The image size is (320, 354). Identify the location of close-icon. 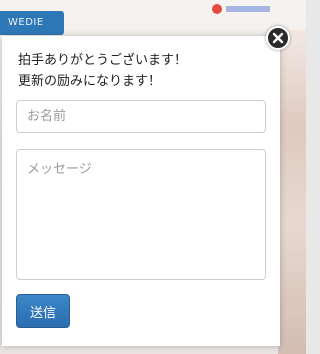
(278, 38).